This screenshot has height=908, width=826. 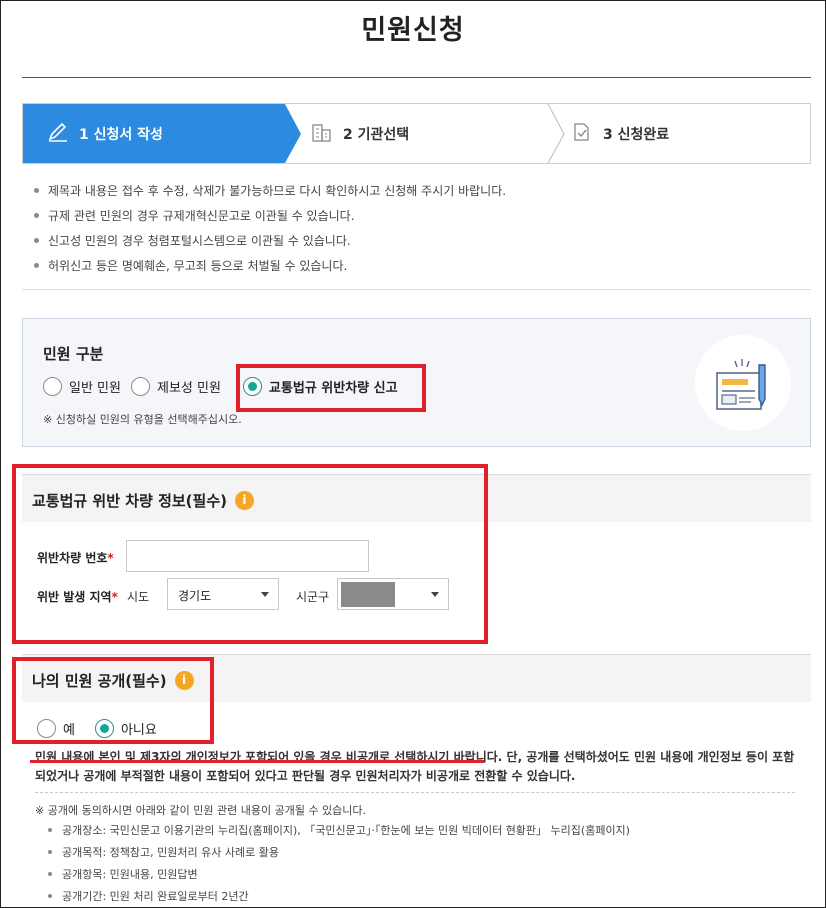 I want to click on step-3-label: 3 신청완료, so click(x=636, y=134).